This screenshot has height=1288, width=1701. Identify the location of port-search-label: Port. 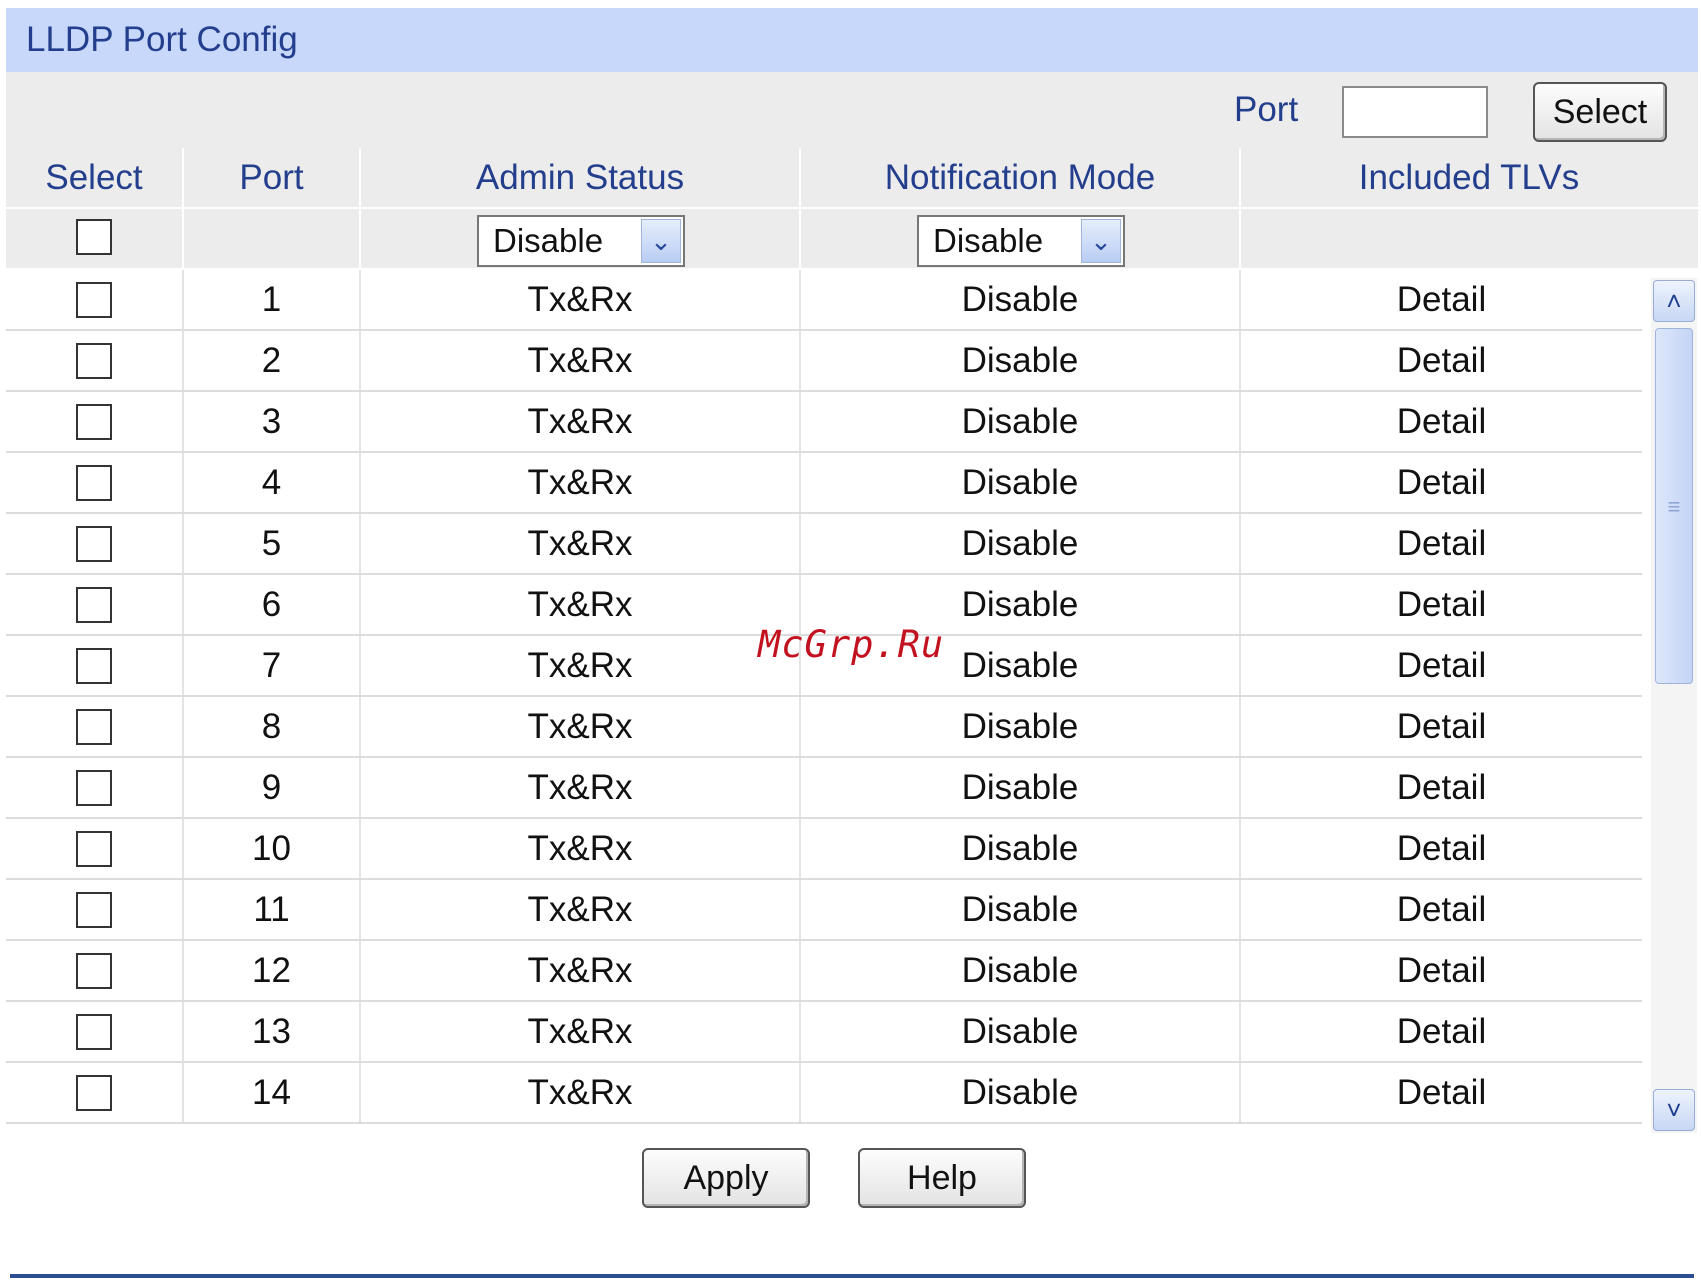
(1266, 109).